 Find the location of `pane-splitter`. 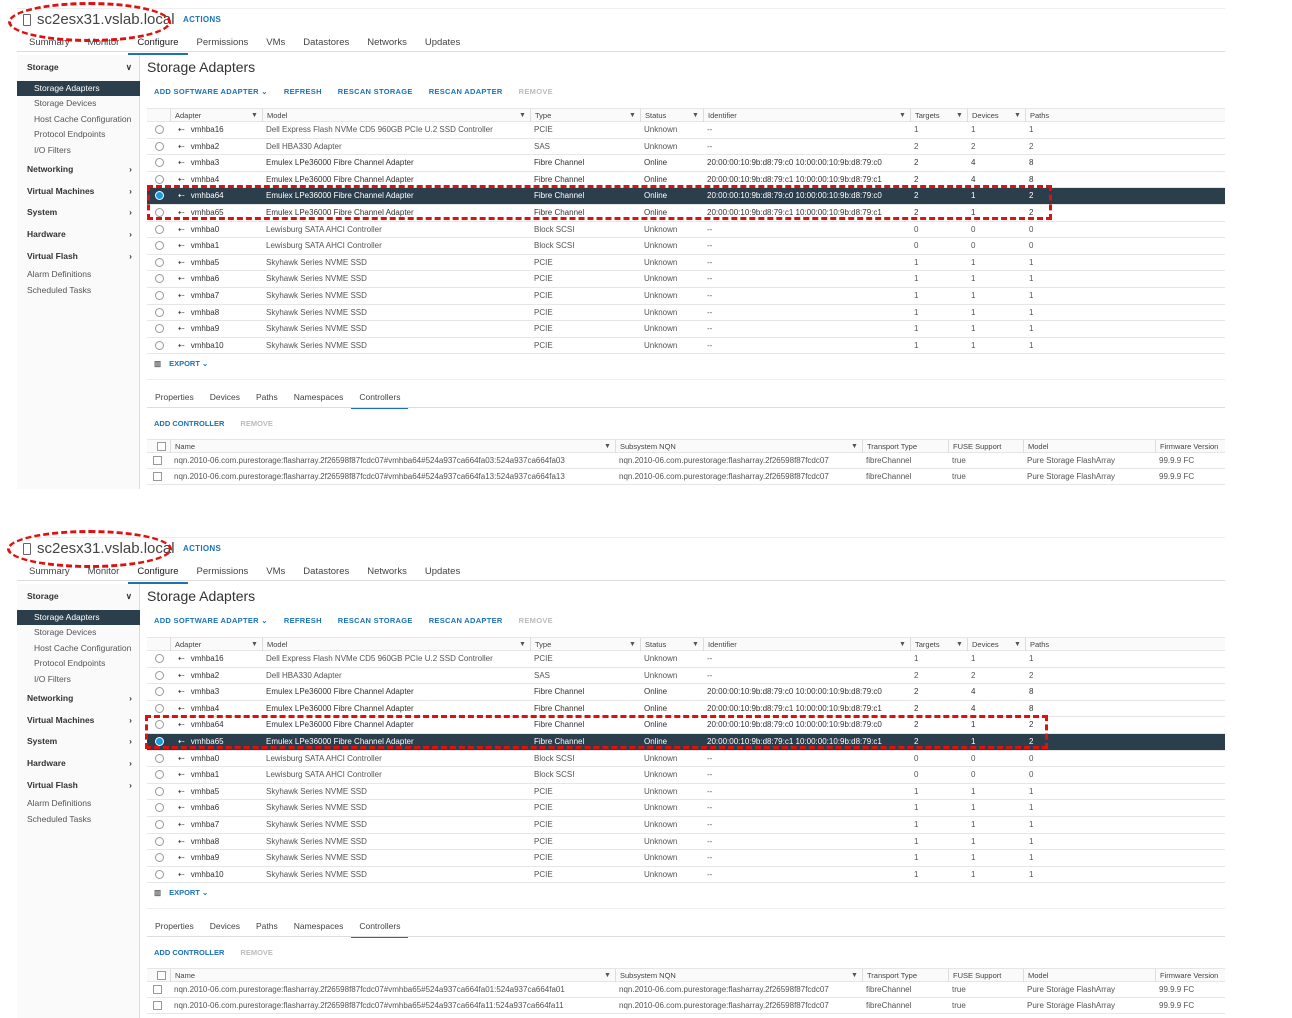

pane-splitter is located at coordinates (686, 379).